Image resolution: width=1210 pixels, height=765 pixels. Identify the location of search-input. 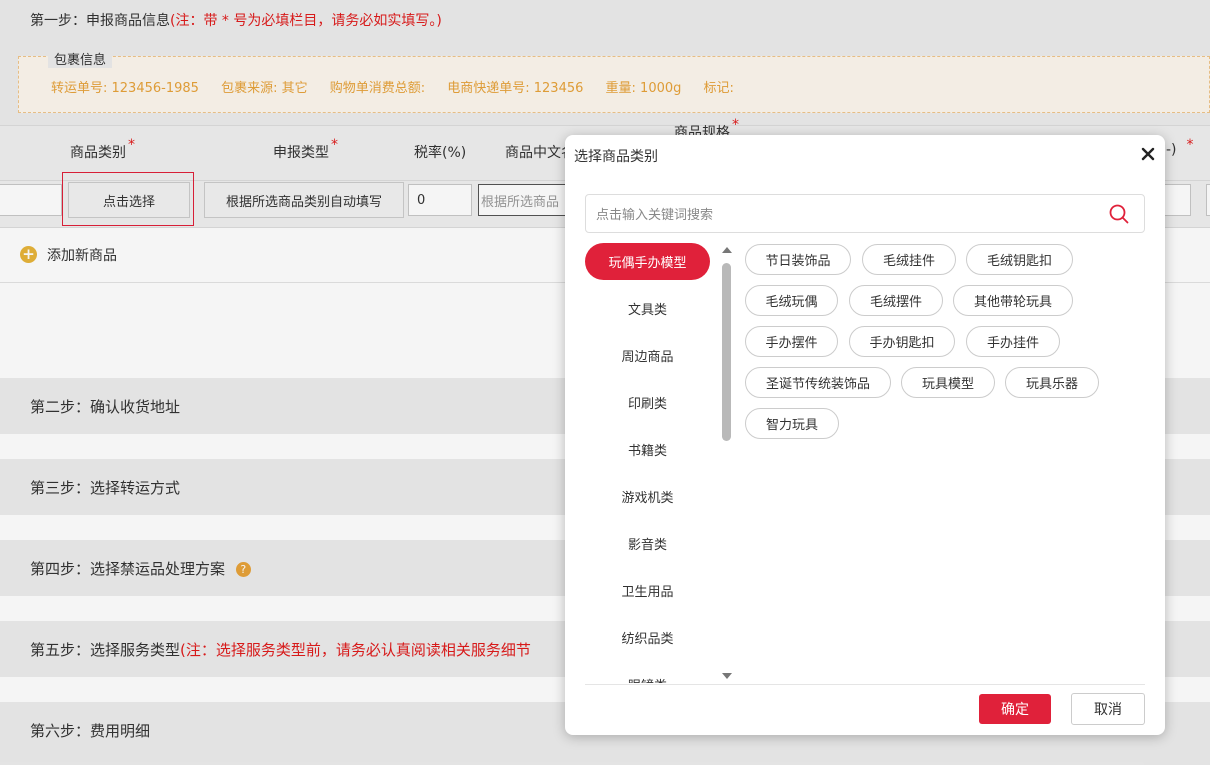
(846, 215).